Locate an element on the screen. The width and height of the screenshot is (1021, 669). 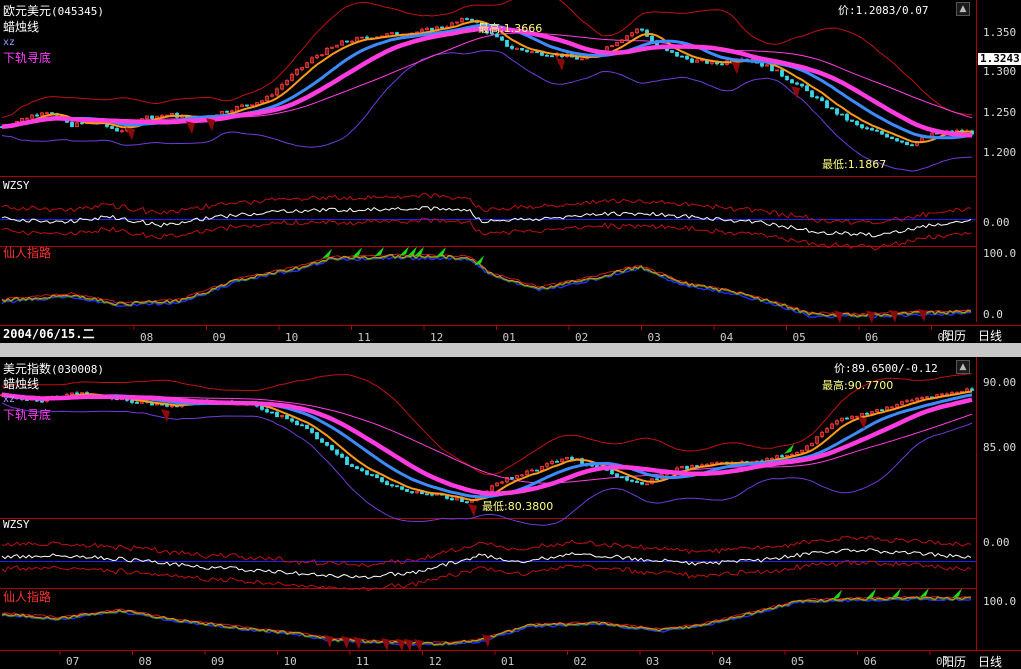
bottom-axis-tick: 85.00 is located at coordinates (1000, 447).